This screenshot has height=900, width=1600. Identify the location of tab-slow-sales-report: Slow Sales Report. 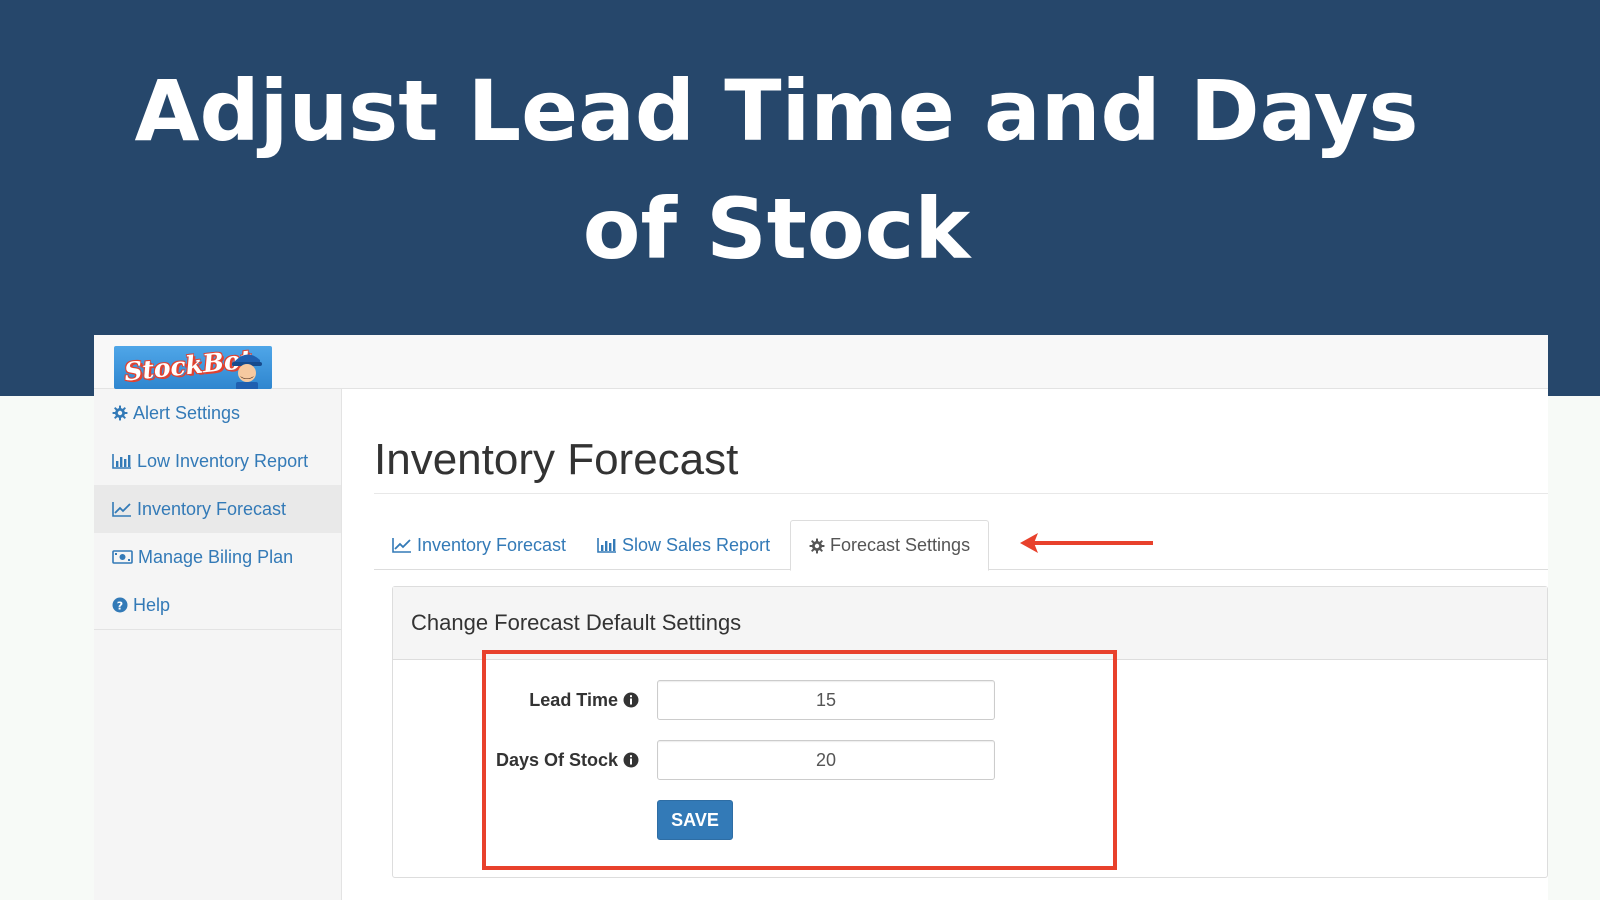
(683, 545).